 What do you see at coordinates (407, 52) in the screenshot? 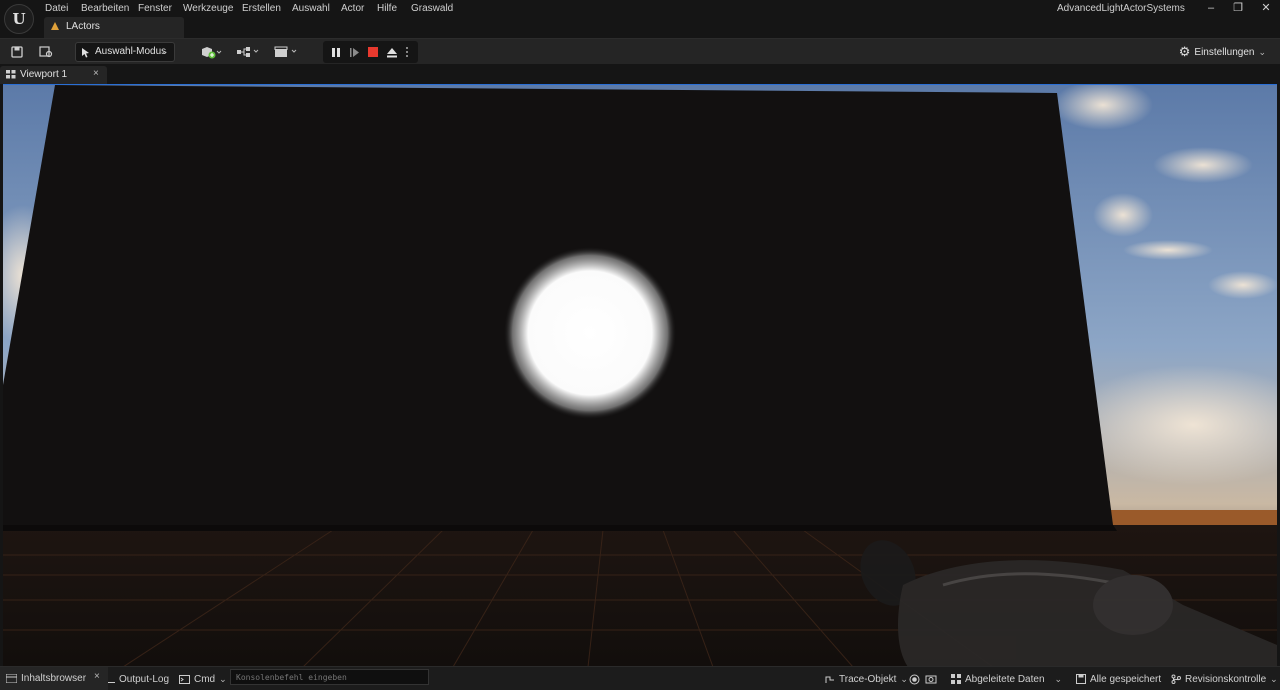
I see `more-icon` at bounding box center [407, 52].